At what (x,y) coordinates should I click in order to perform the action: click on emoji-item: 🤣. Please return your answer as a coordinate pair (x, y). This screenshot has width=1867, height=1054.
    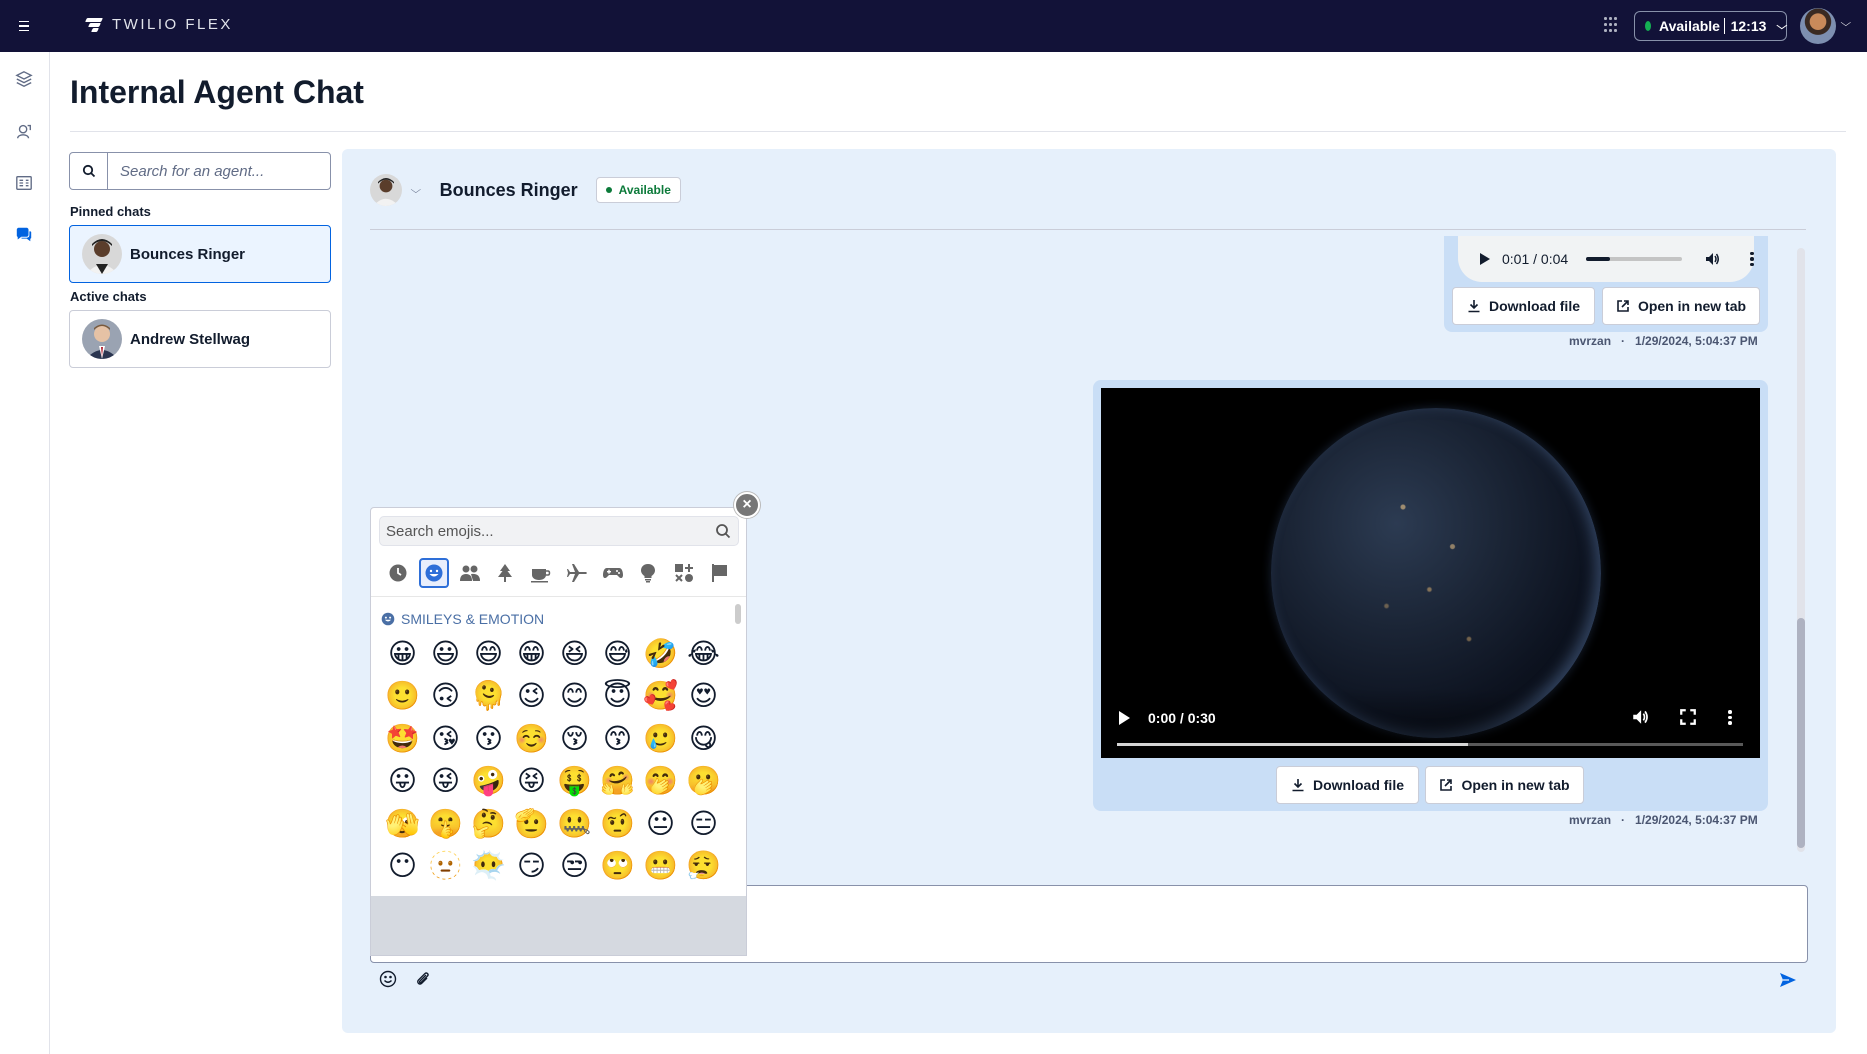
    Looking at the image, I should click on (660, 653).